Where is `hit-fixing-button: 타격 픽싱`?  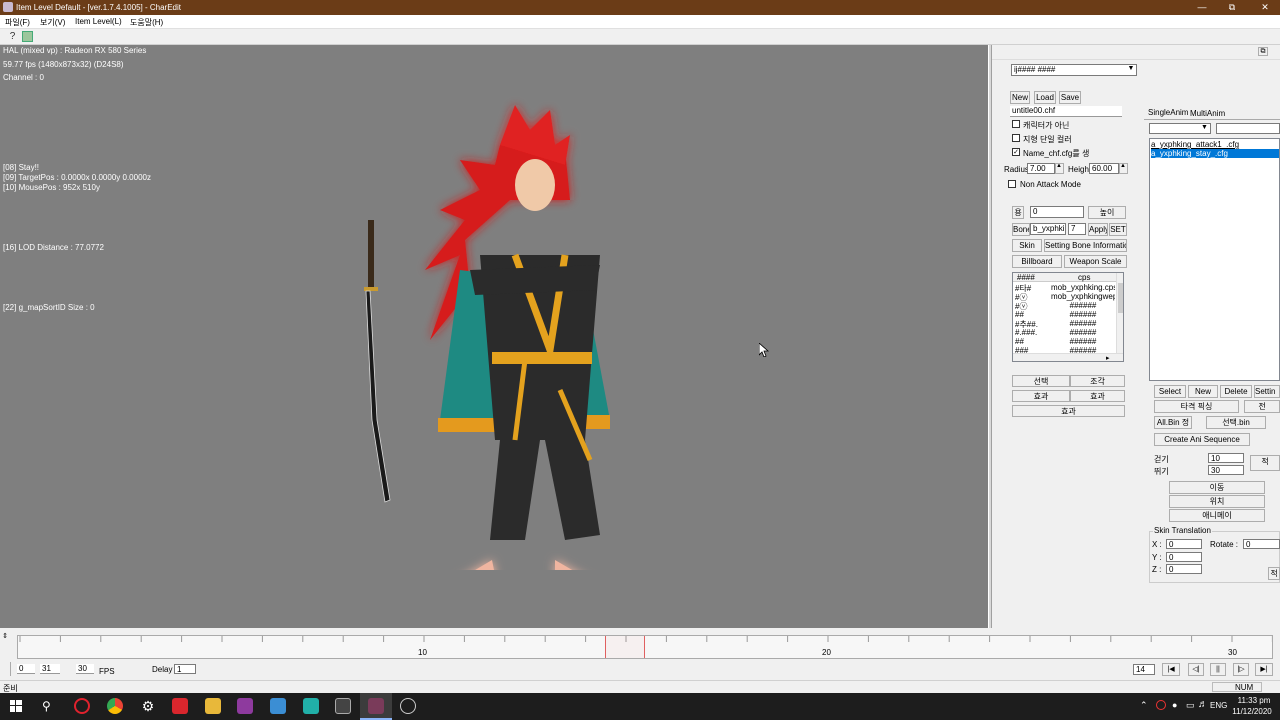 hit-fixing-button: 타격 픽싱 is located at coordinates (1196, 406).